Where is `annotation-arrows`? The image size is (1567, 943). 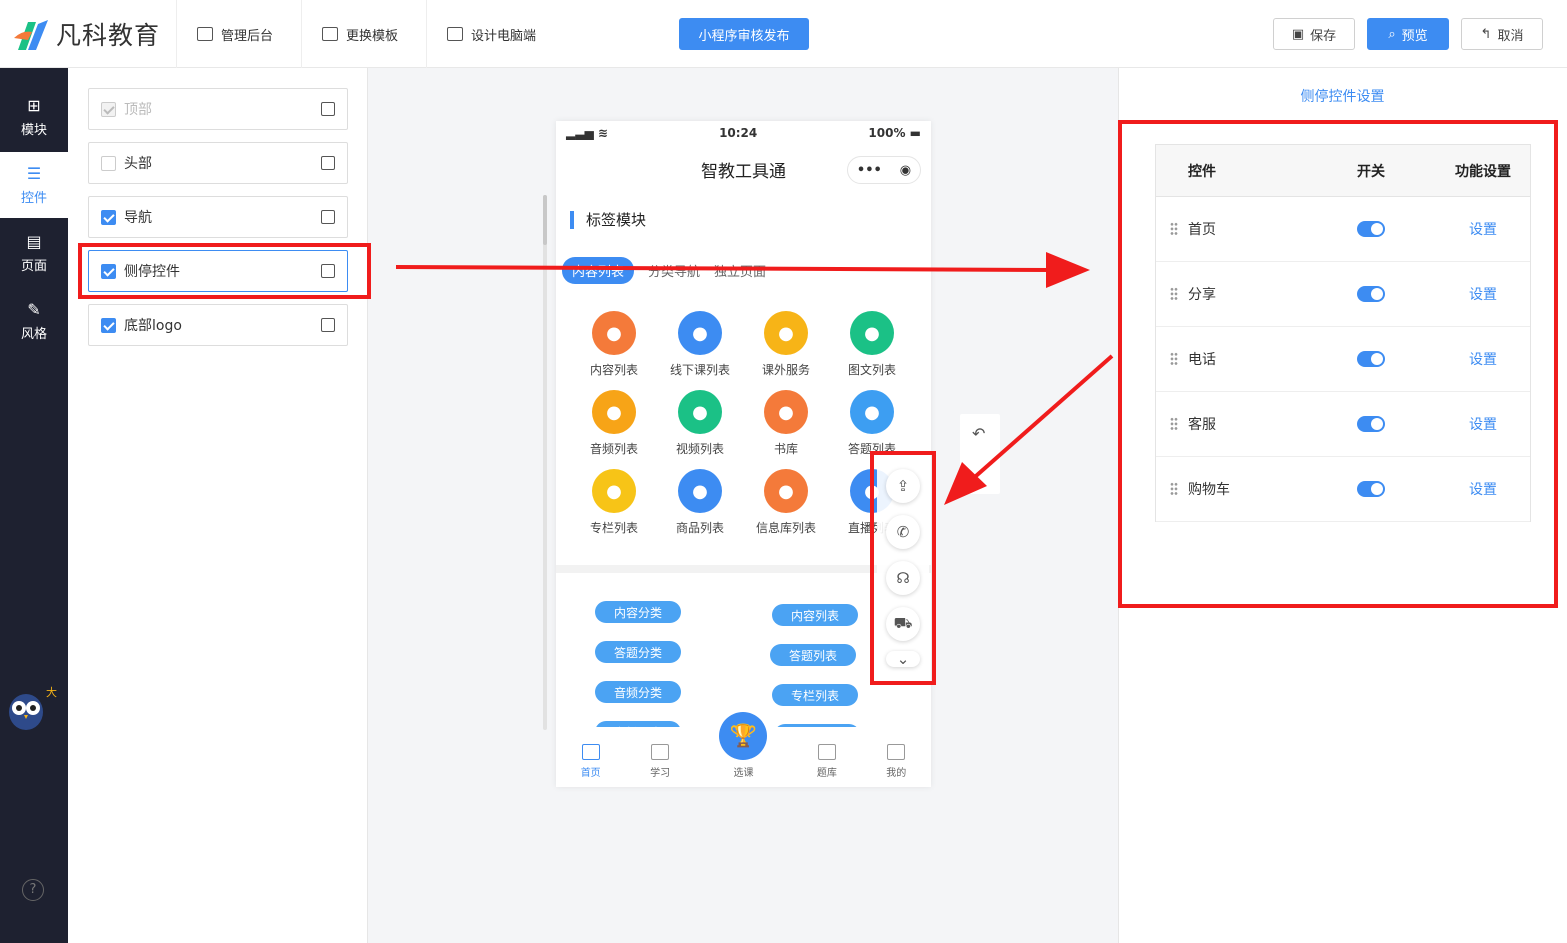 annotation-arrows is located at coordinates (754, 378).